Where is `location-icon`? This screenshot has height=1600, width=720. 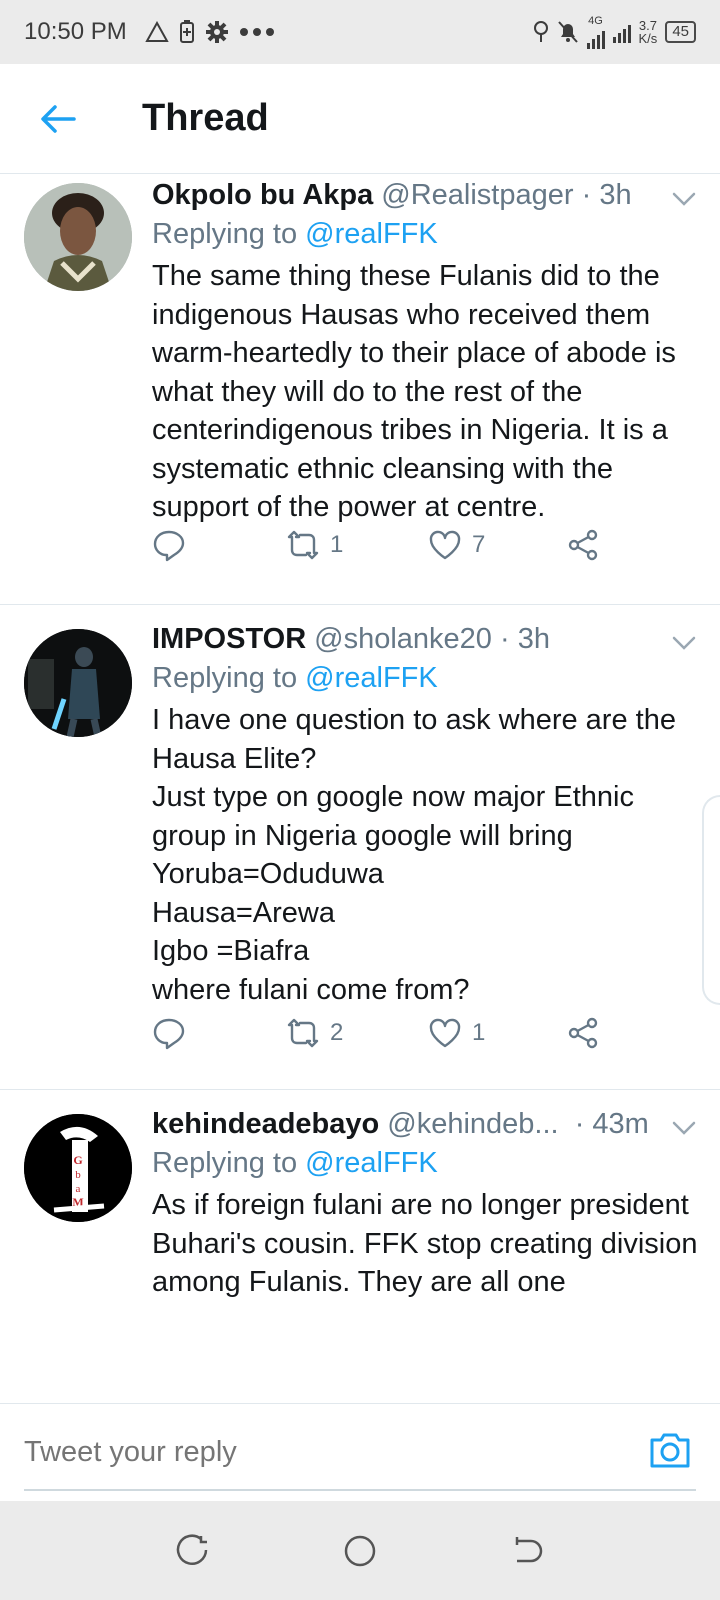
location-icon is located at coordinates (541, 32).